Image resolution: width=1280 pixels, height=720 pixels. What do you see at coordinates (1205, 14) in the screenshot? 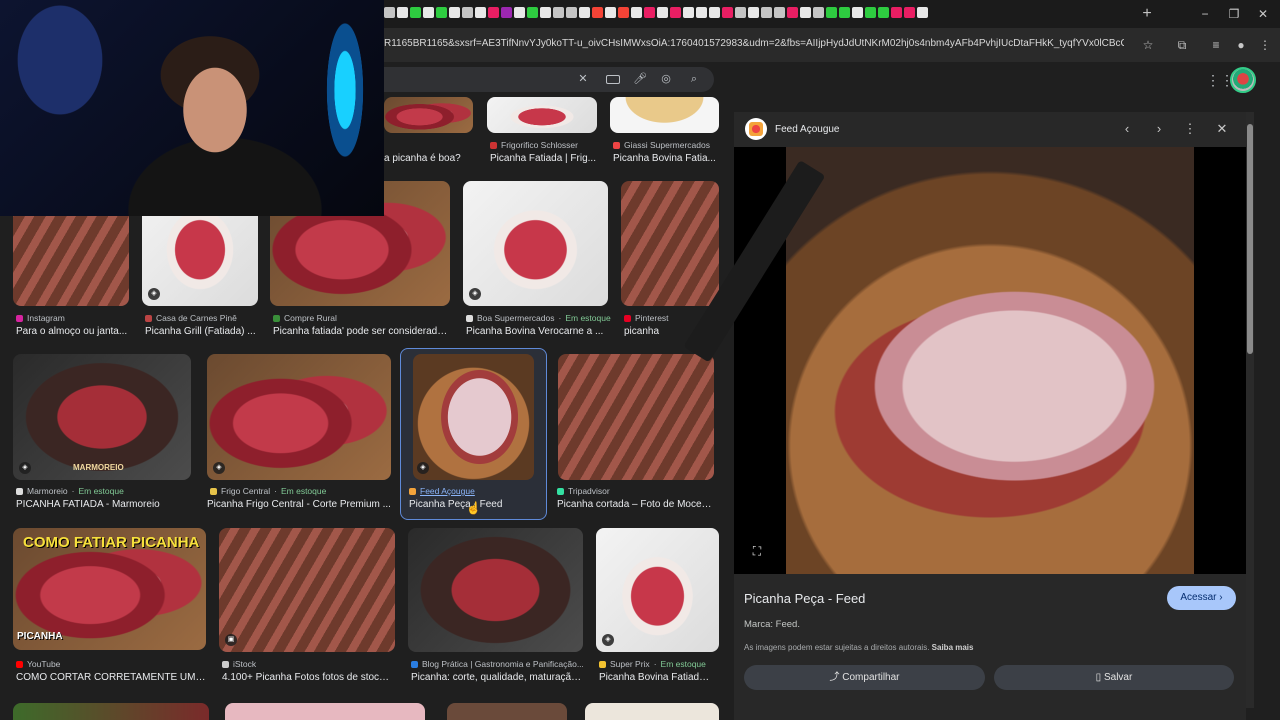
I see `minimize-button: −` at bounding box center [1205, 14].